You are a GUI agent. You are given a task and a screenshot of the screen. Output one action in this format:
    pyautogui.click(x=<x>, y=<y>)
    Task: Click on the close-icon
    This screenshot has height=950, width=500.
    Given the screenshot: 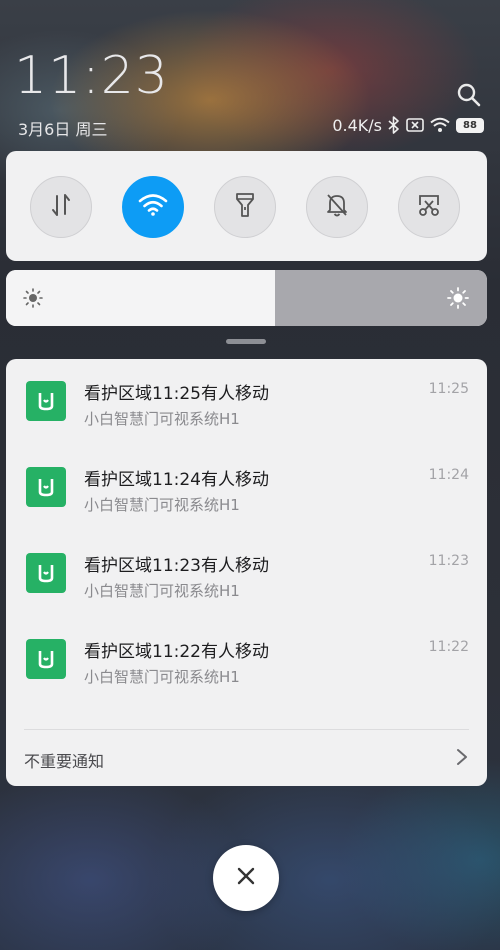 What is the action you would take?
    pyautogui.click(x=246, y=878)
    